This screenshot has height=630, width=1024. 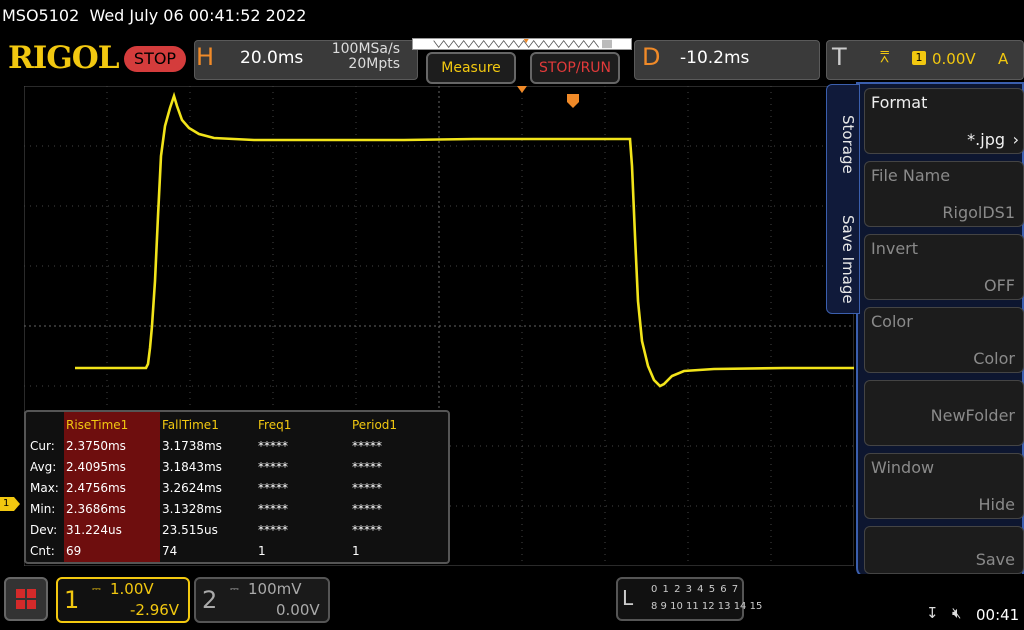 I want to click on measure-value: 3.1738ms, so click(x=192, y=446).